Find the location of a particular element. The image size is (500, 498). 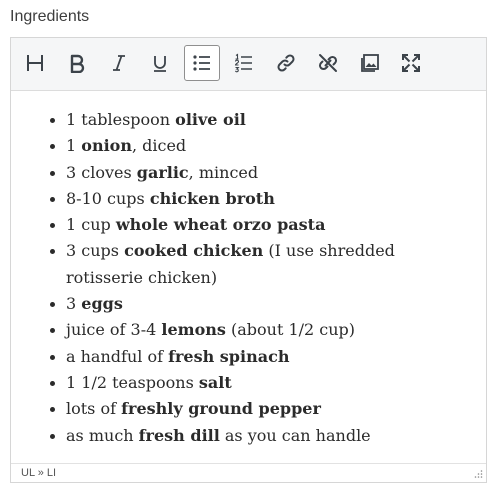

ingredient-name: whole wheat orzo pasta is located at coordinates (220, 225).